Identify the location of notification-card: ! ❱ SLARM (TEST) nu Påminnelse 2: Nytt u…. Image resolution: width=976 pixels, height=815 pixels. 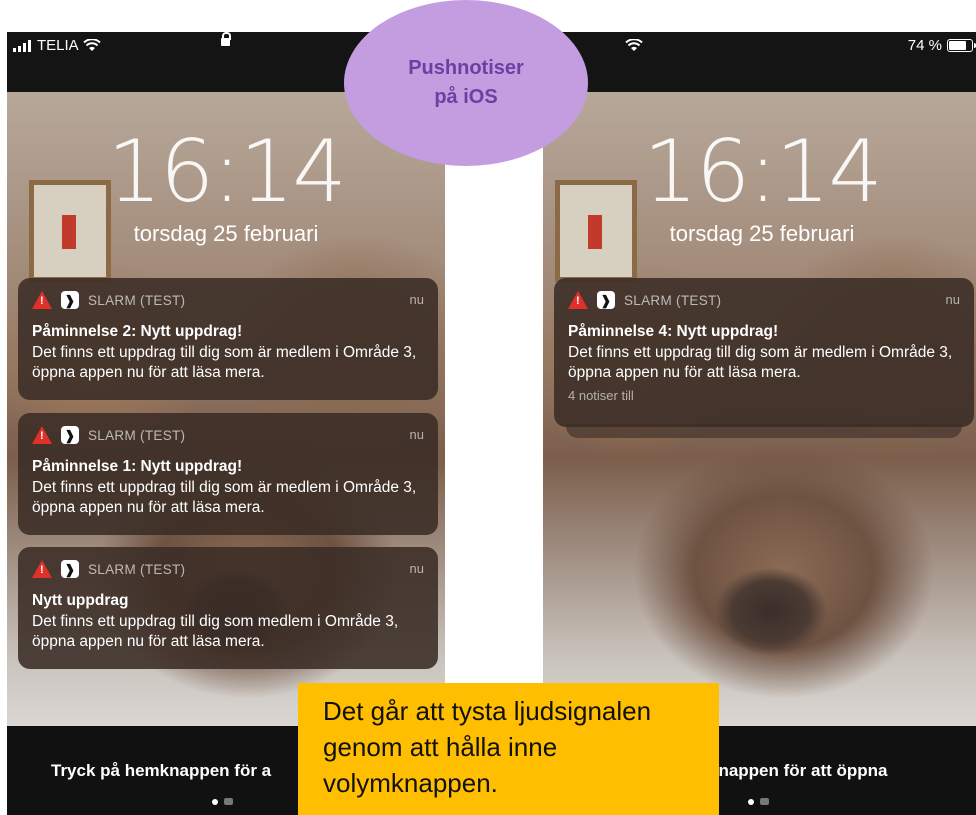
(228, 339).